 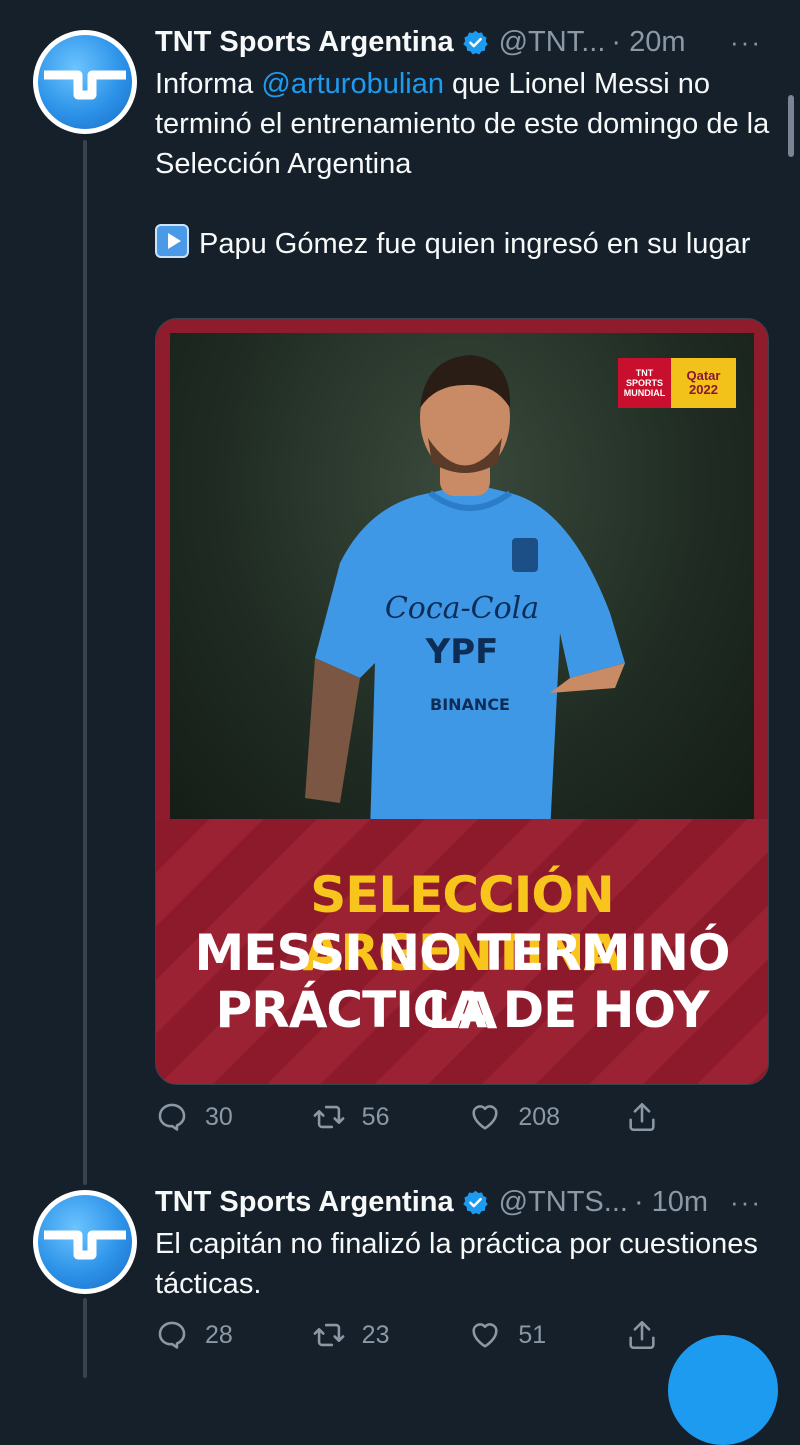 I want to click on tweet-text-line2-content: Papu Gómez fue quien ingresó en su lugar, so click(x=475, y=244).